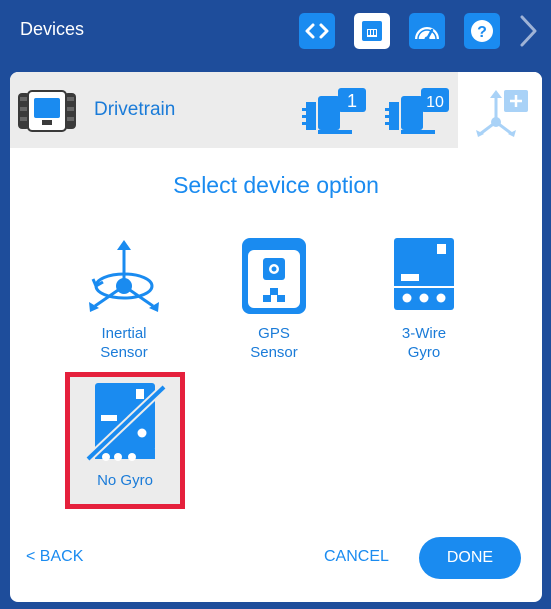 The width and height of the screenshot is (551, 609). Describe the element at coordinates (276, 110) in the screenshot. I see `device-summary-bar: Drivetrain 1 10` at that location.